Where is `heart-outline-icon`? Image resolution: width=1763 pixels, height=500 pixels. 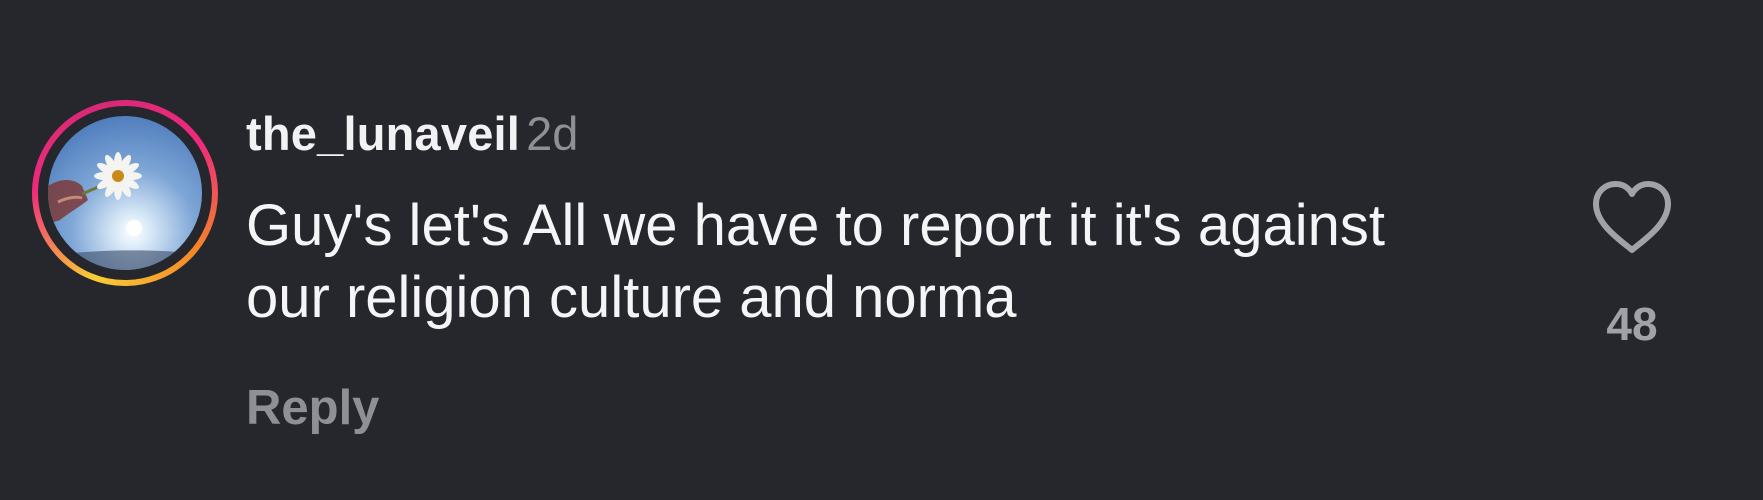 heart-outline-icon is located at coordinates (1632, 217).